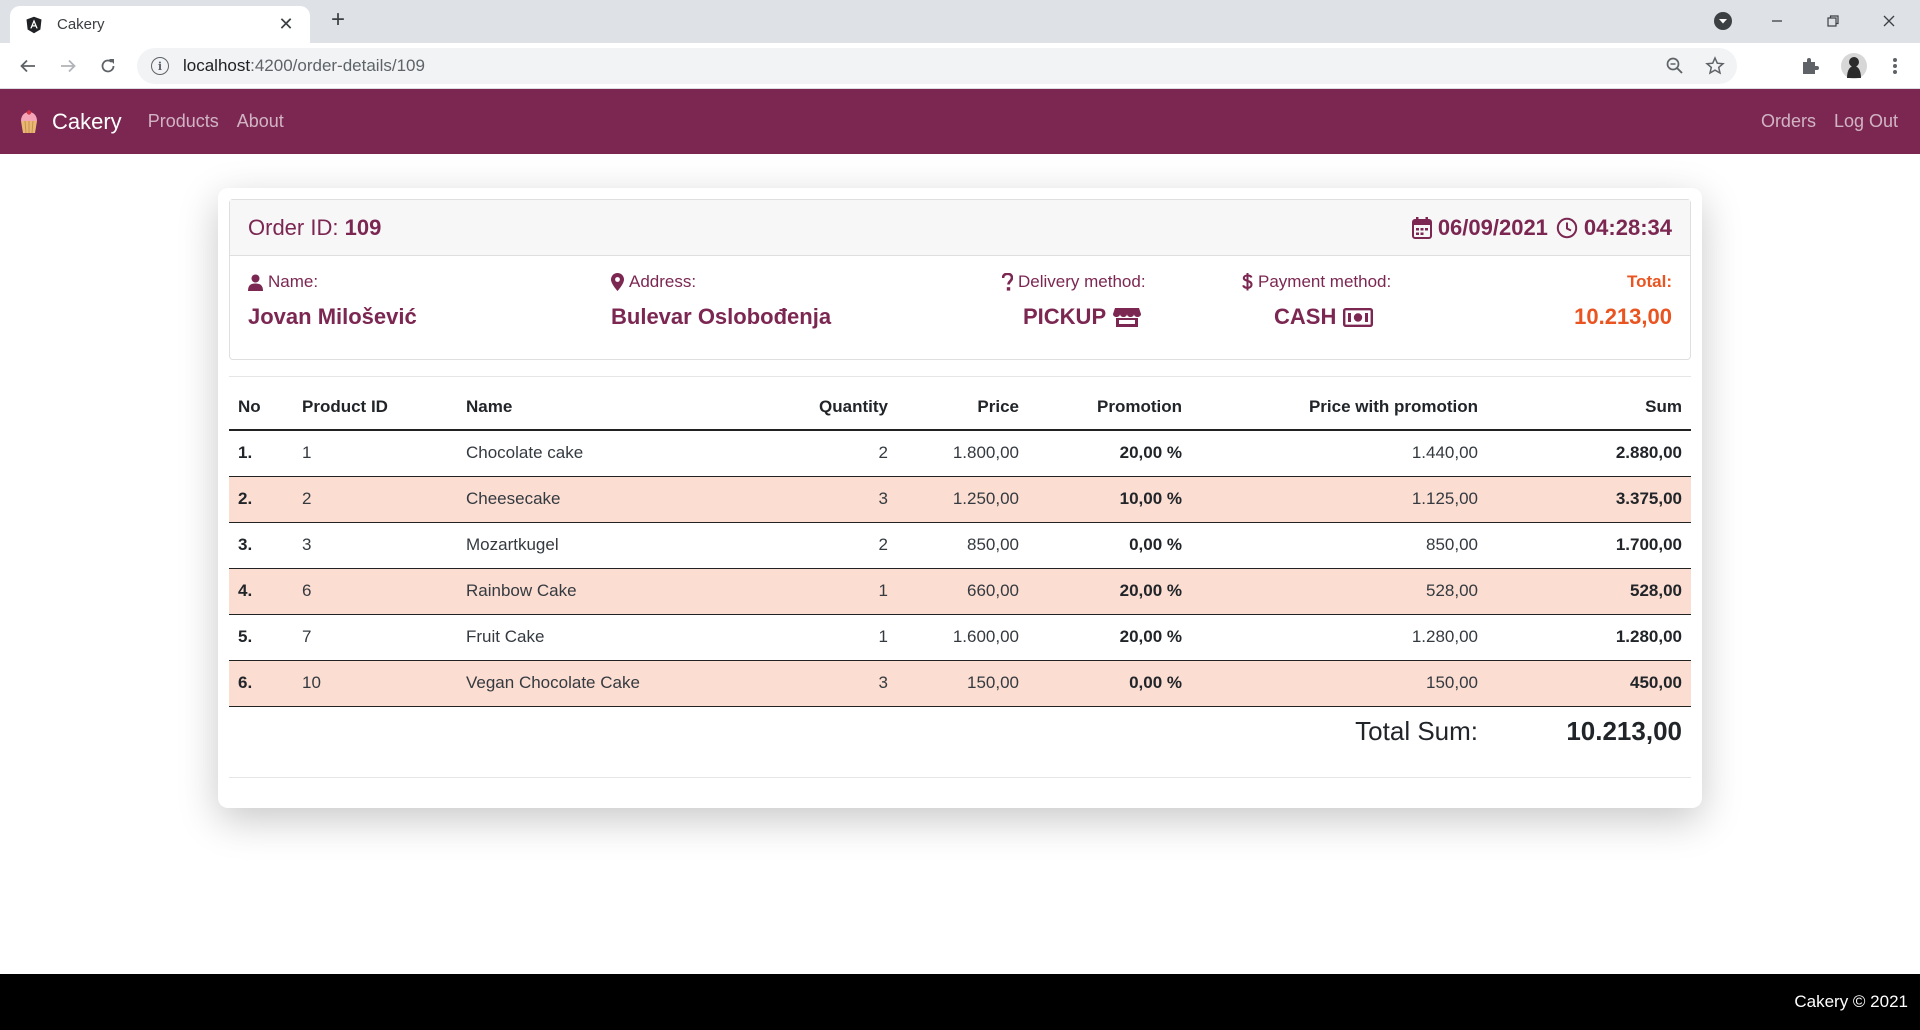 The height and width of the screenshot is (1030, 1920). What do you see at coordinates (1416, 730) in the screenshot?
I see `total-sum-label: Total Sum:` at bounding box center [1416, 730].